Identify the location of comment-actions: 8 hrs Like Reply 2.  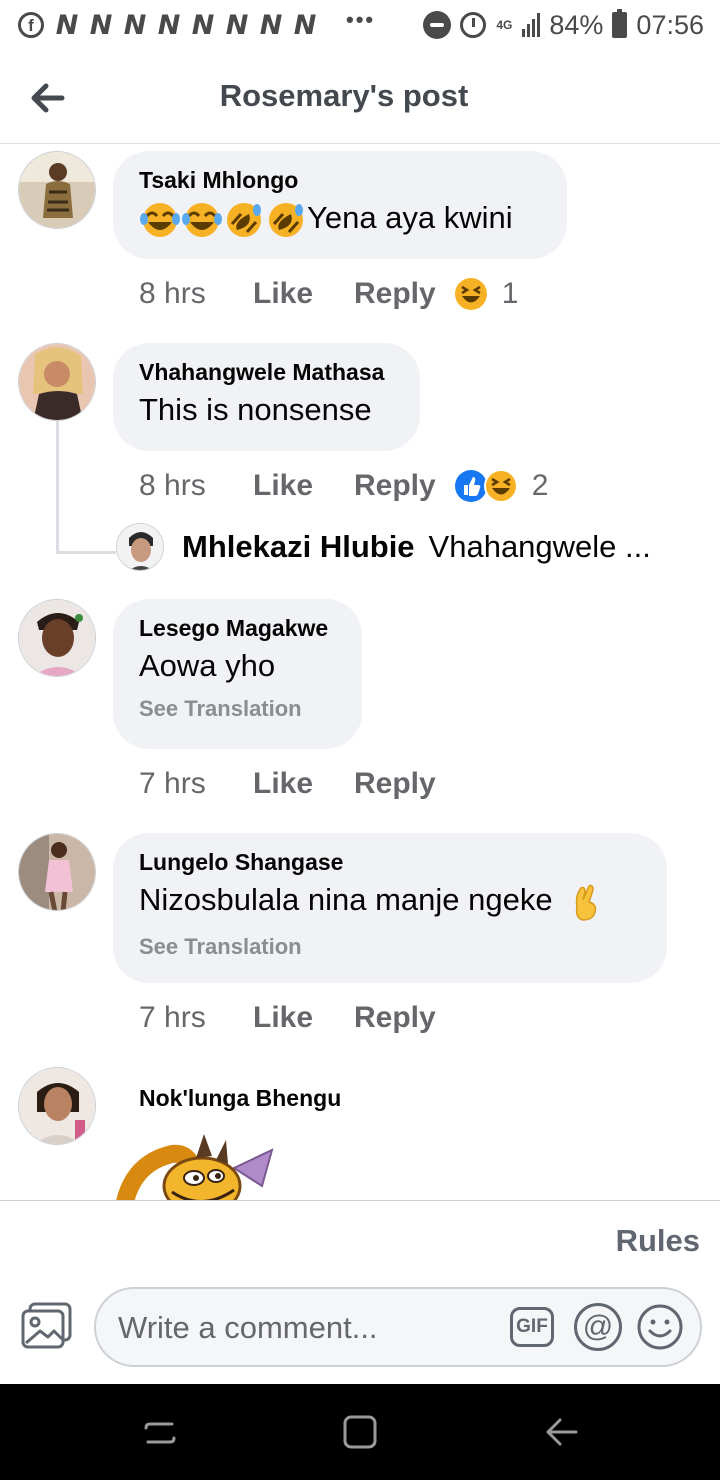
(343, 486).